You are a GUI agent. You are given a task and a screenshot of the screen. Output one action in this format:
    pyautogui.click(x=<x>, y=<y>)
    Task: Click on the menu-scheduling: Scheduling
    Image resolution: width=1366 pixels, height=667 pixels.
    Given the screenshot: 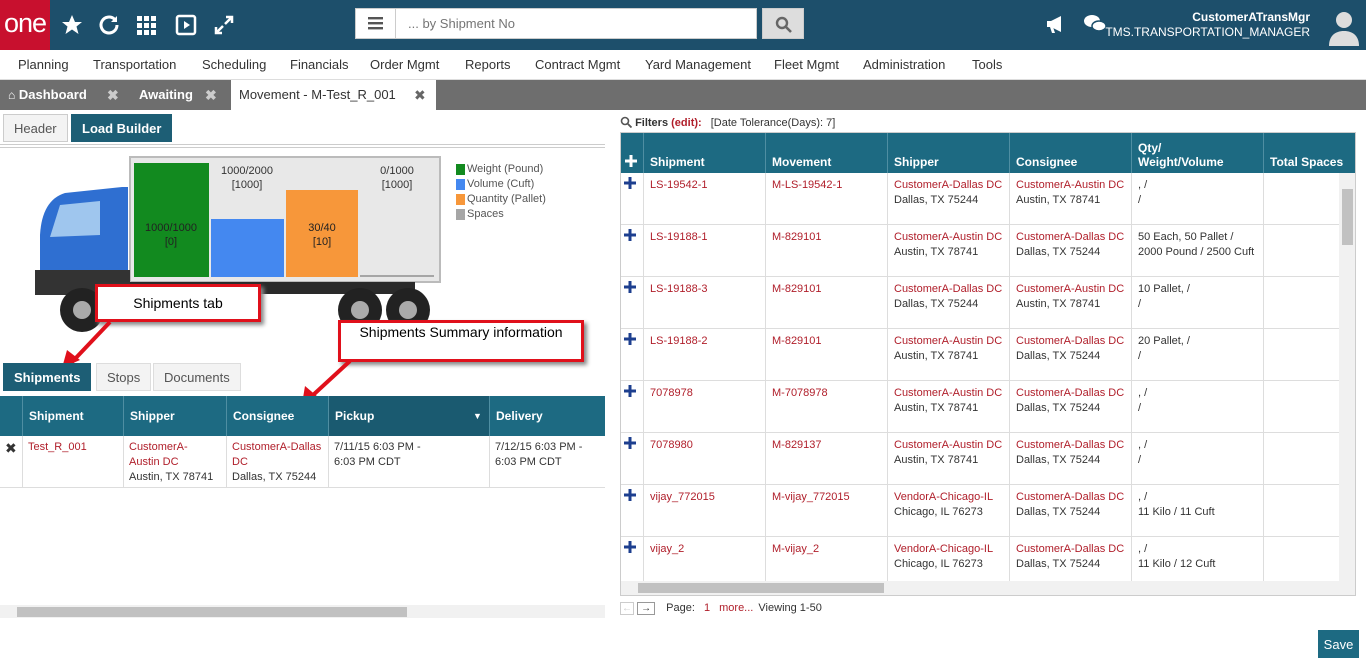 What is the action you would take?
    pyautogui.click(x=234, y=64)
    